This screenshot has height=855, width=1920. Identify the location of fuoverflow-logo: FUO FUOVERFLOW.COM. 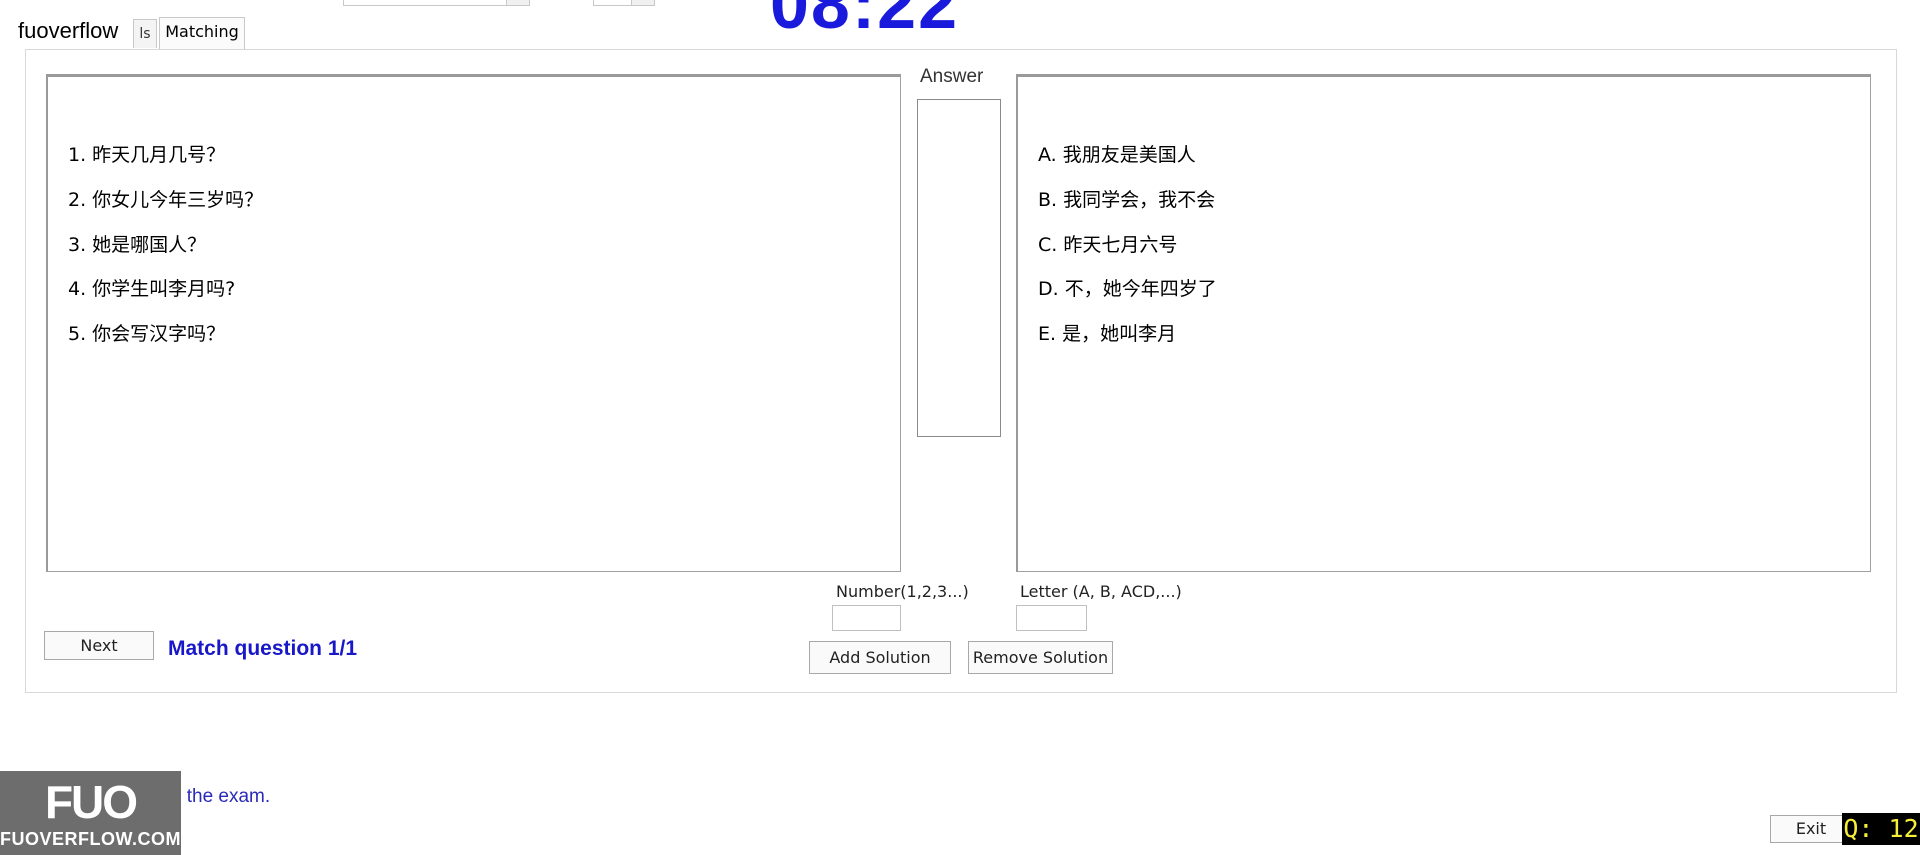
(90, 813).